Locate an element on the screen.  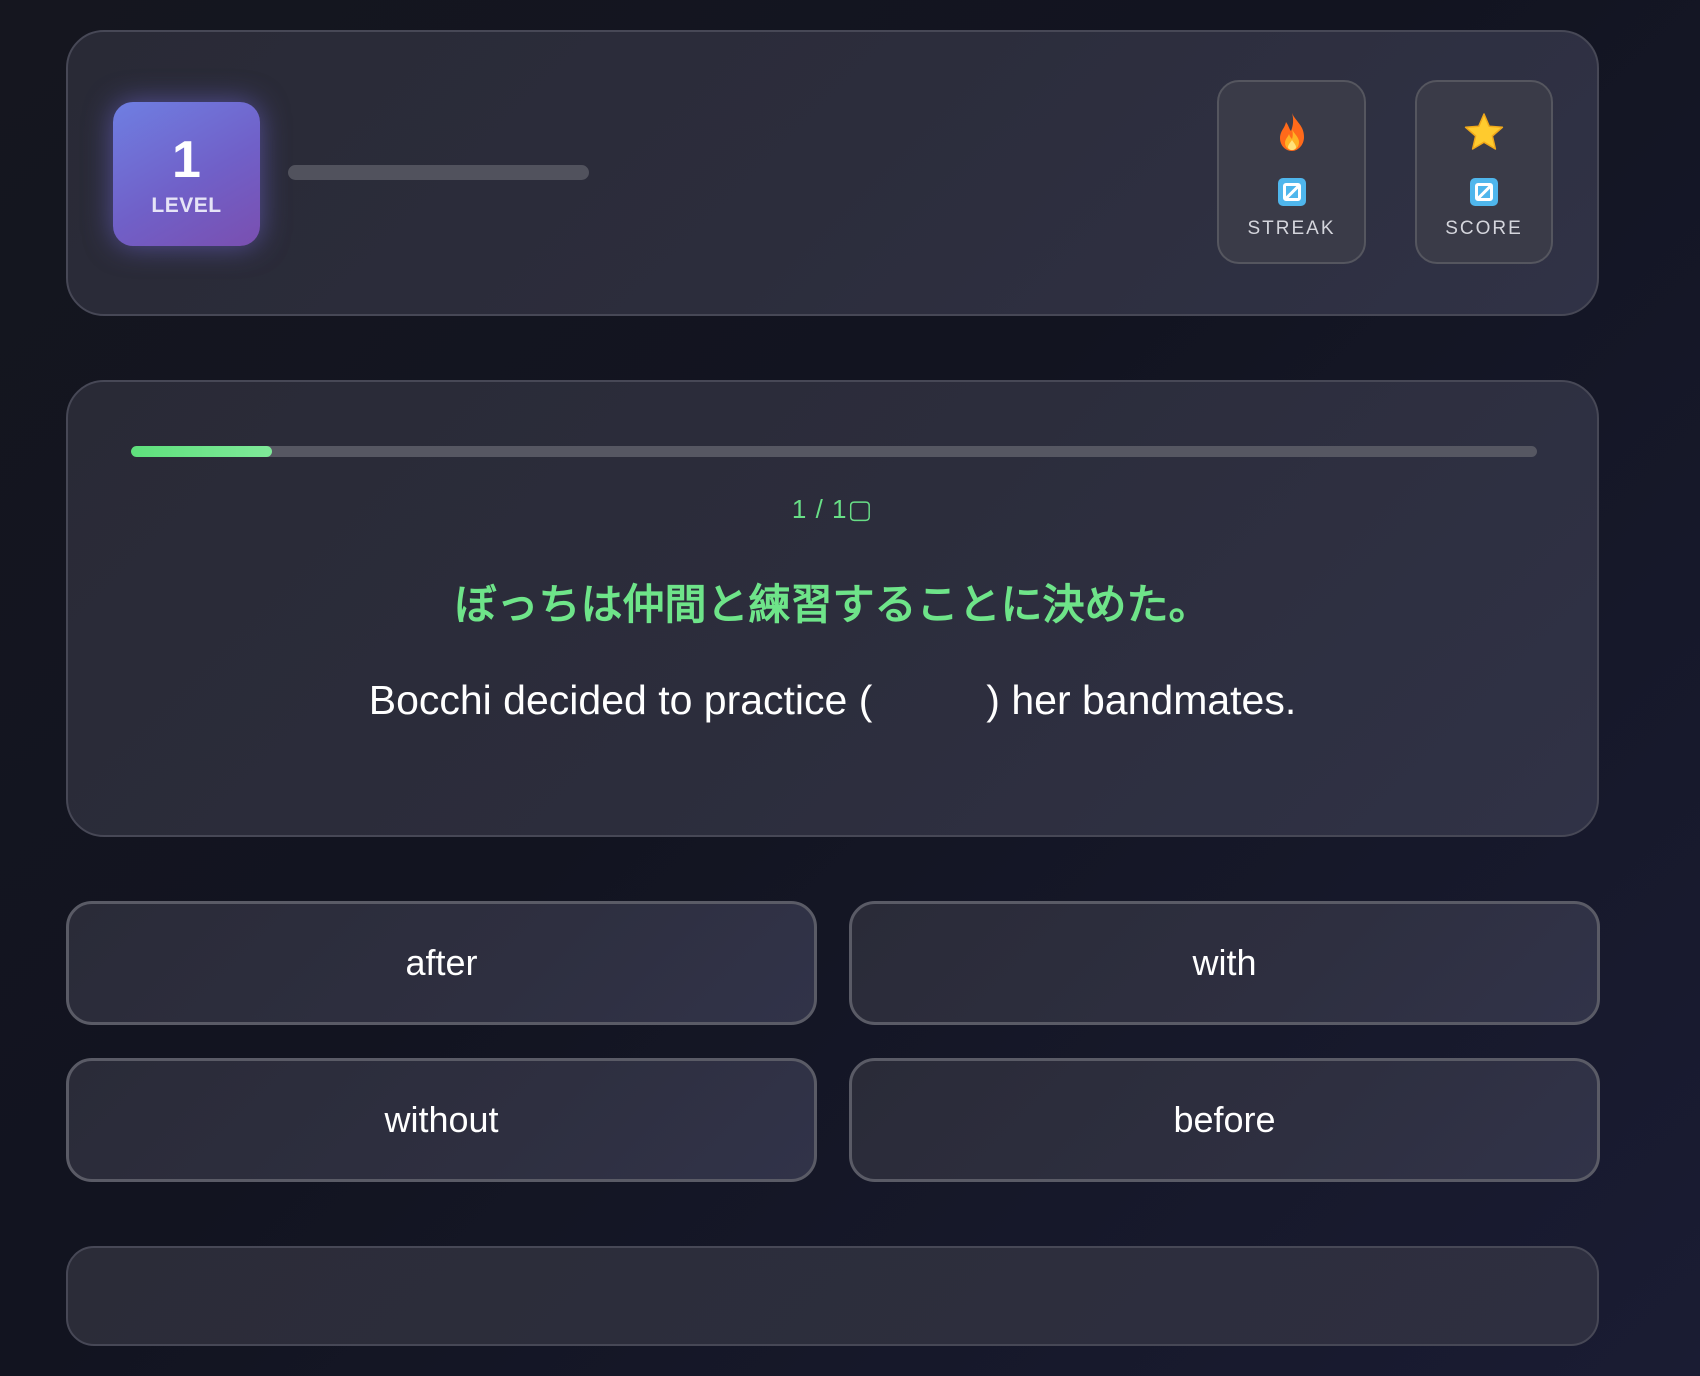
question-counter: 1 / 1▢ is located at coordinates (832, 509).